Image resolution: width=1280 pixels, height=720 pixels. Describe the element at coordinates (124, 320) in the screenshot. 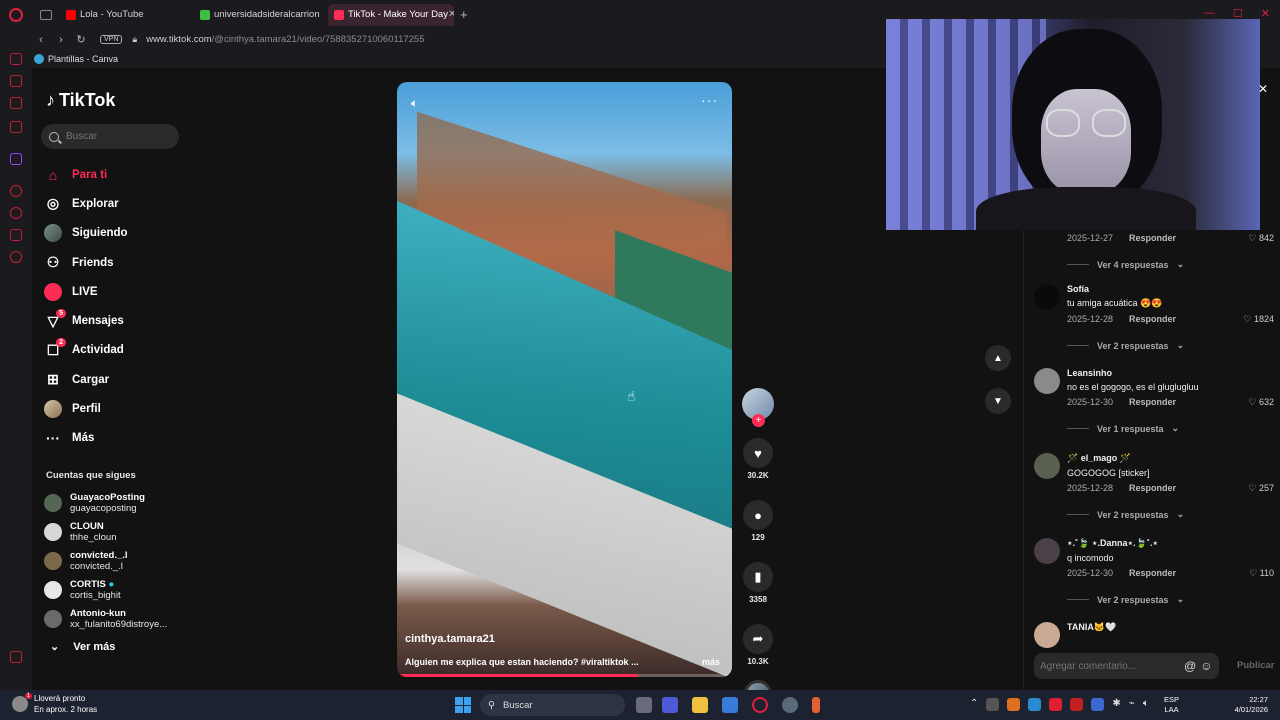

I see `nav-mensajes: ▽ 5 Mensajes` at that location.